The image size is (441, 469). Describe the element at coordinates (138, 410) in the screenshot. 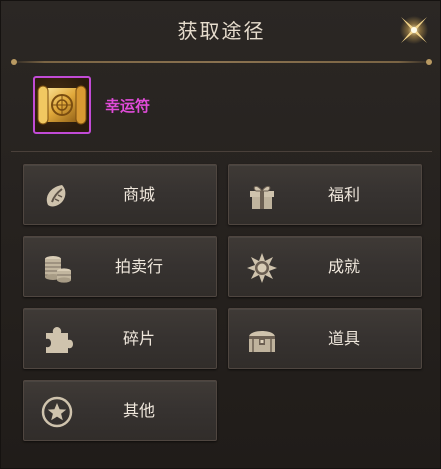

I see `source-label: 其他` at that location.